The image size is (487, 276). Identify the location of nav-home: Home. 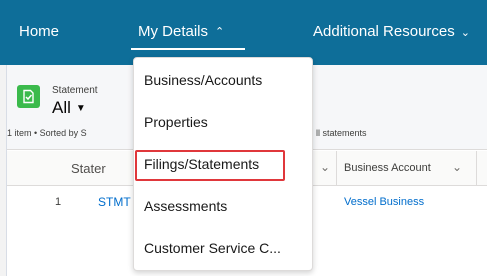
(39, 32).